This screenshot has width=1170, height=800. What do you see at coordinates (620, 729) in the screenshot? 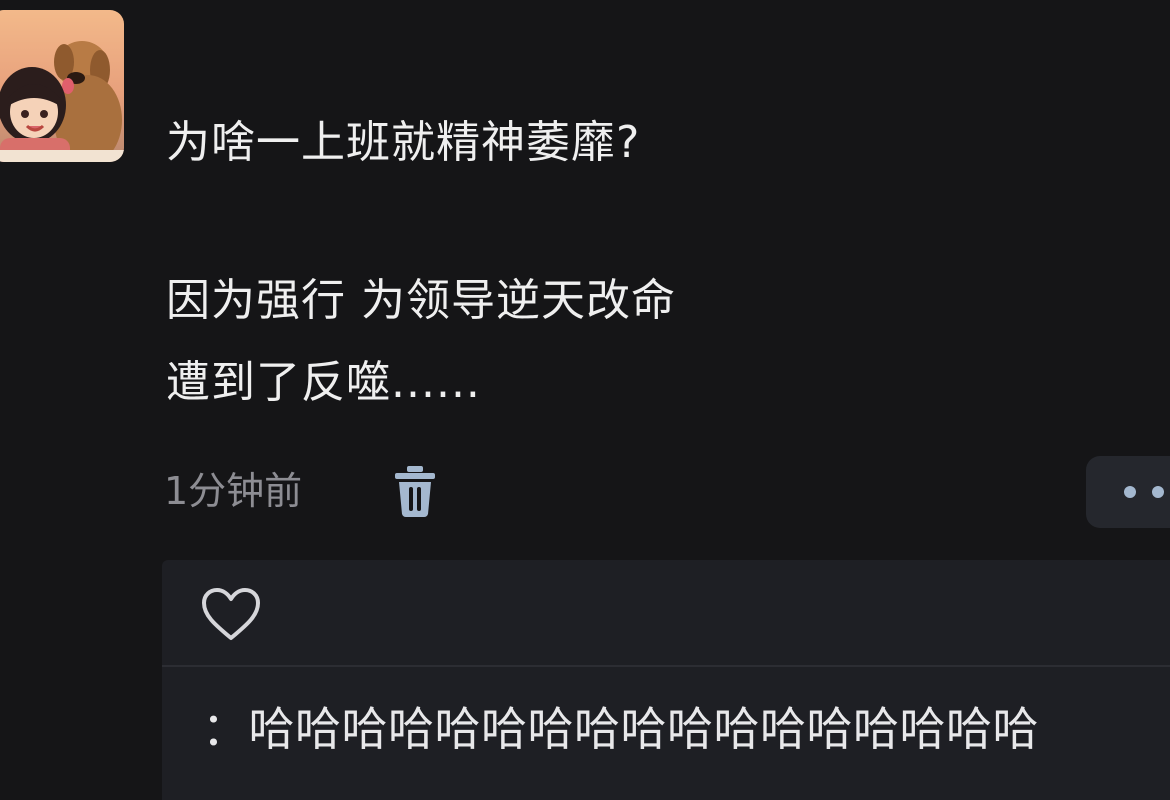
I see `comment-text: ：哈哈哈哈哈哈哈哈哈哈哈哈哈哈哈哈哈` at bounding box center [620, 729].